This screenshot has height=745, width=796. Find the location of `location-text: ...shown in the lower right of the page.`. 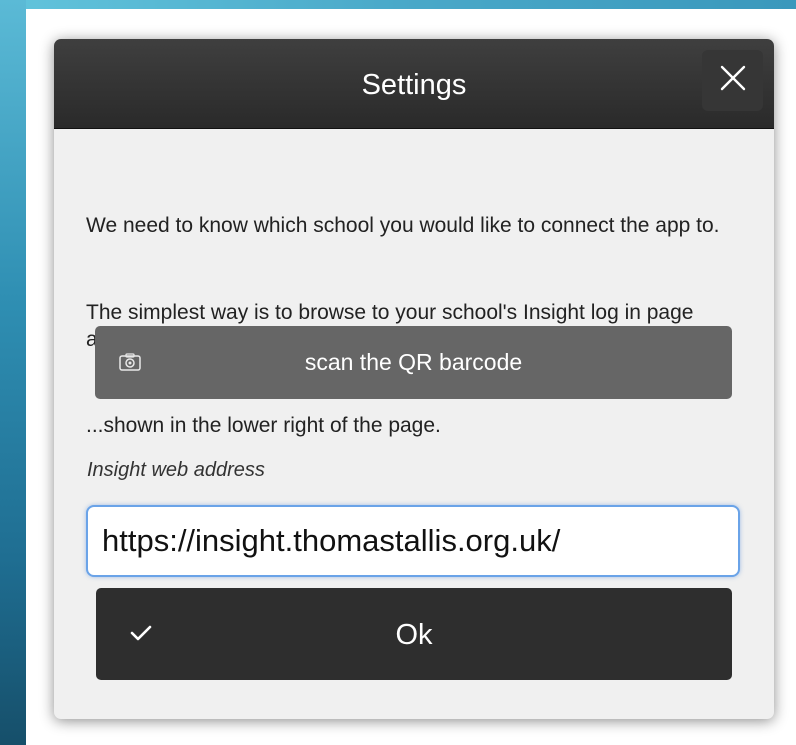

location-text: ...shown in the lower right of the page. is located at coordinates (263, 425).